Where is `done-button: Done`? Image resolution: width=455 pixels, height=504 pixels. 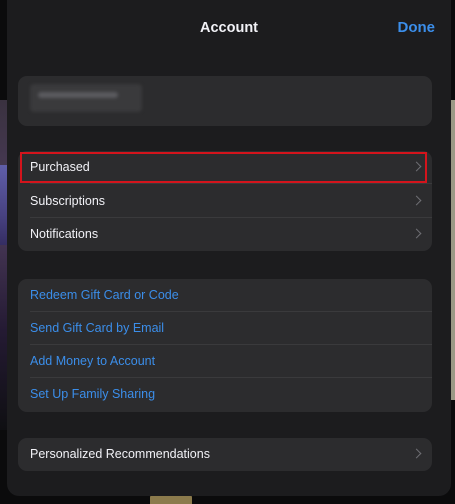 done-button: Done is located at coordinates (417, 27).